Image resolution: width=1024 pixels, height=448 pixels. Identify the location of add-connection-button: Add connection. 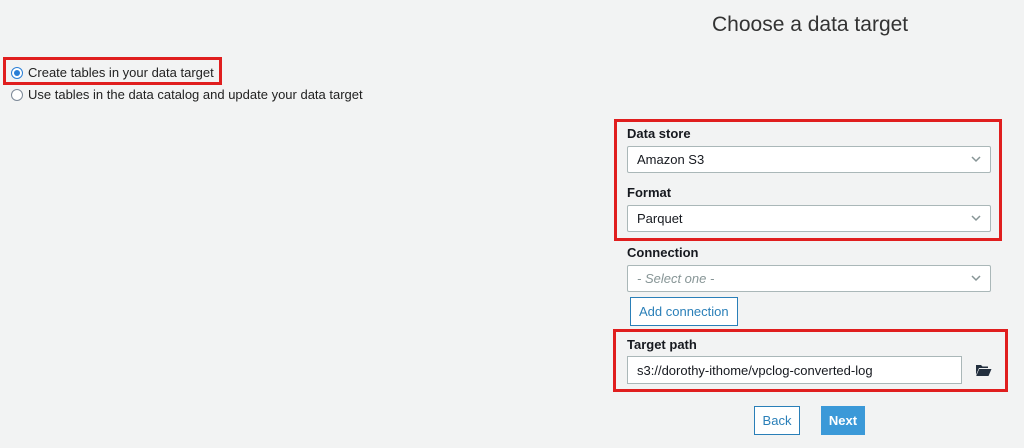
(684, 311).